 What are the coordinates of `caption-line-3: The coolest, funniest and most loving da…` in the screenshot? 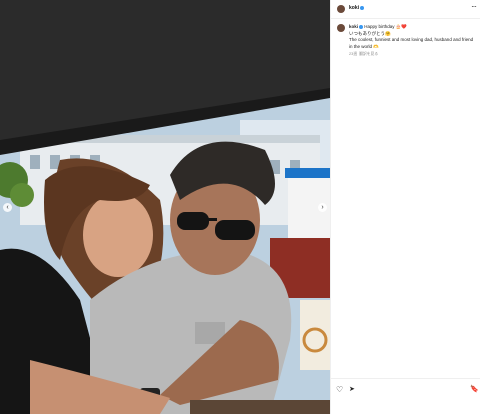 It's located at (412, 43).